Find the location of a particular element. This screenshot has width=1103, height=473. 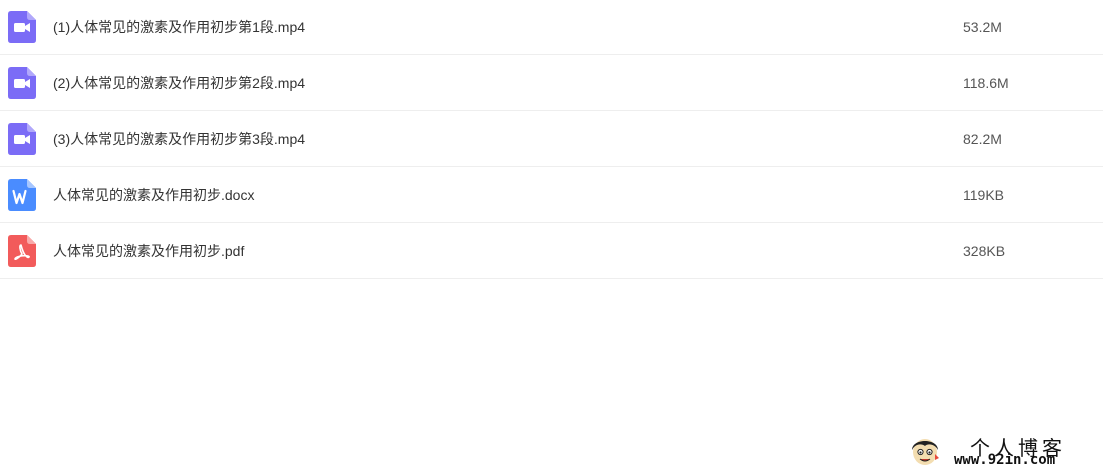

site-watermark: 个人博客 www.92in.com is located at coordinates (1003, 451).